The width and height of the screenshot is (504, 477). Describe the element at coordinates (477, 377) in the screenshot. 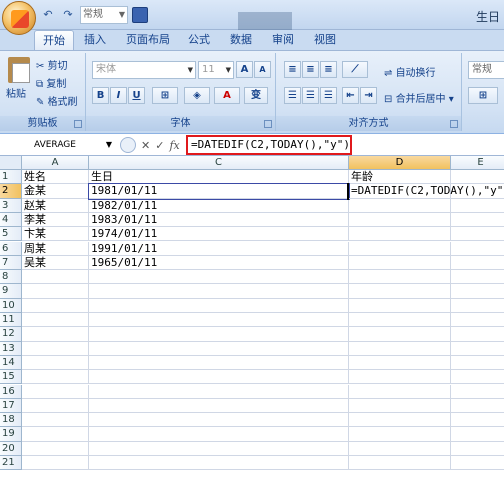

I see `cell-e15` at that location.